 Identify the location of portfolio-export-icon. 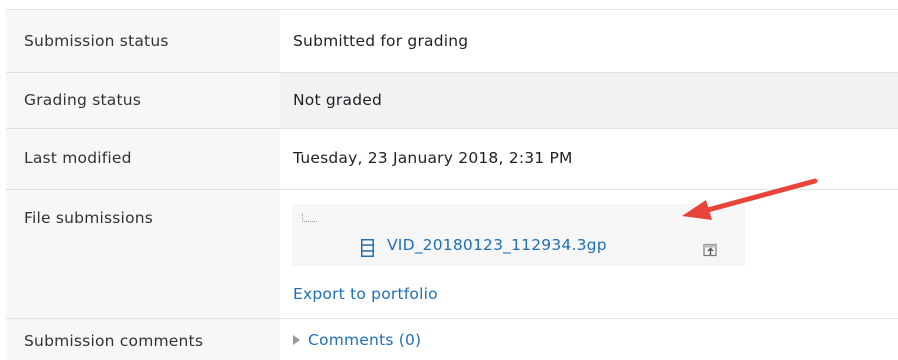
(710, 249).